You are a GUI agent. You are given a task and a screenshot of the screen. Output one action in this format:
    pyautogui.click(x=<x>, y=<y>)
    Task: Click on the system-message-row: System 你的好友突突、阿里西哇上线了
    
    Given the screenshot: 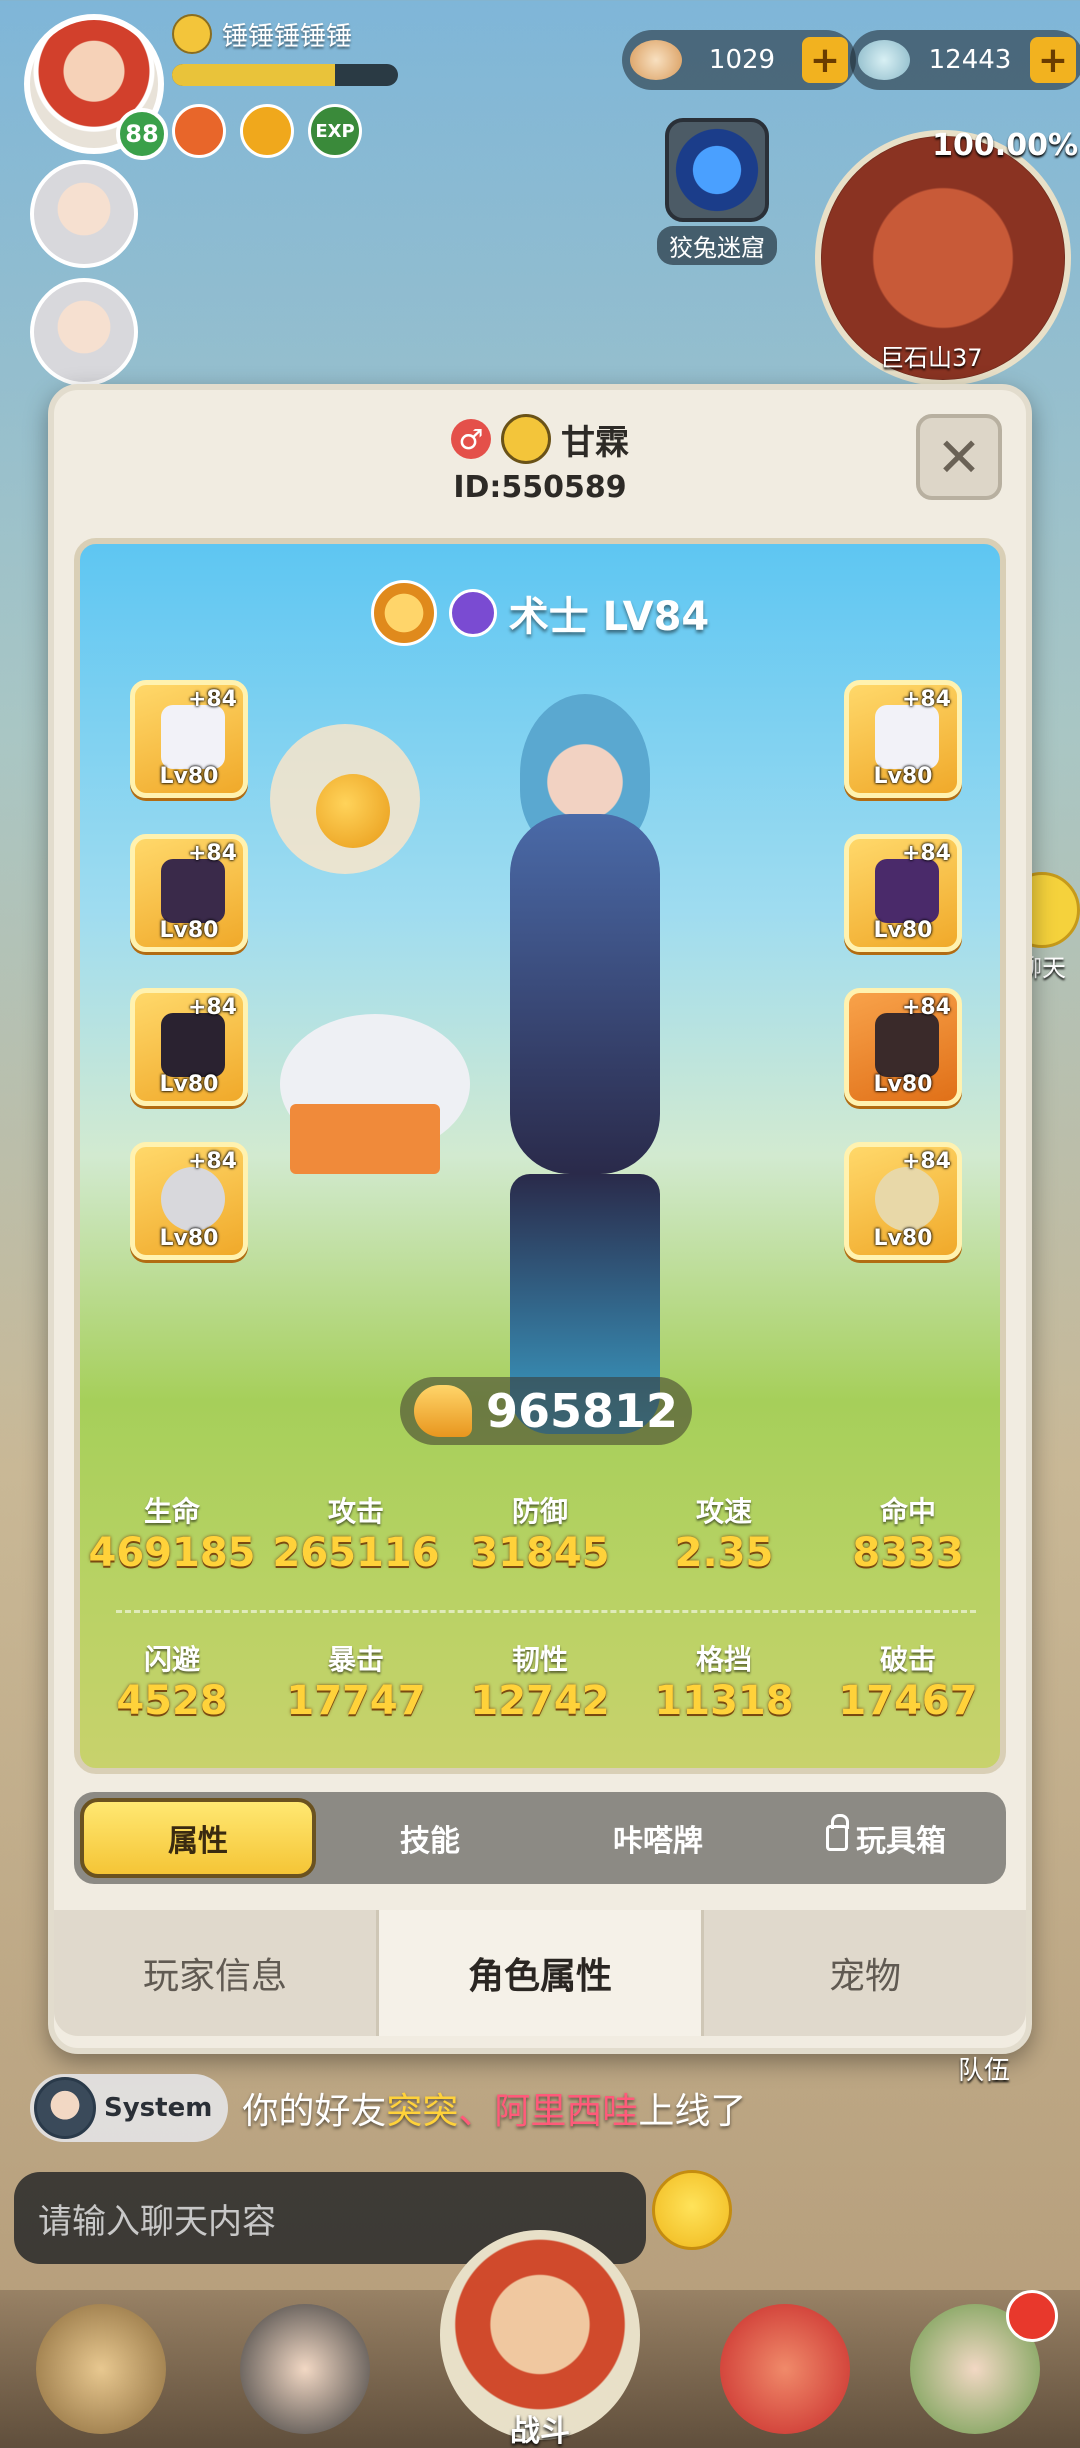 What is the action you would take?
    pyautogui.click(x=388, y=2108)
    